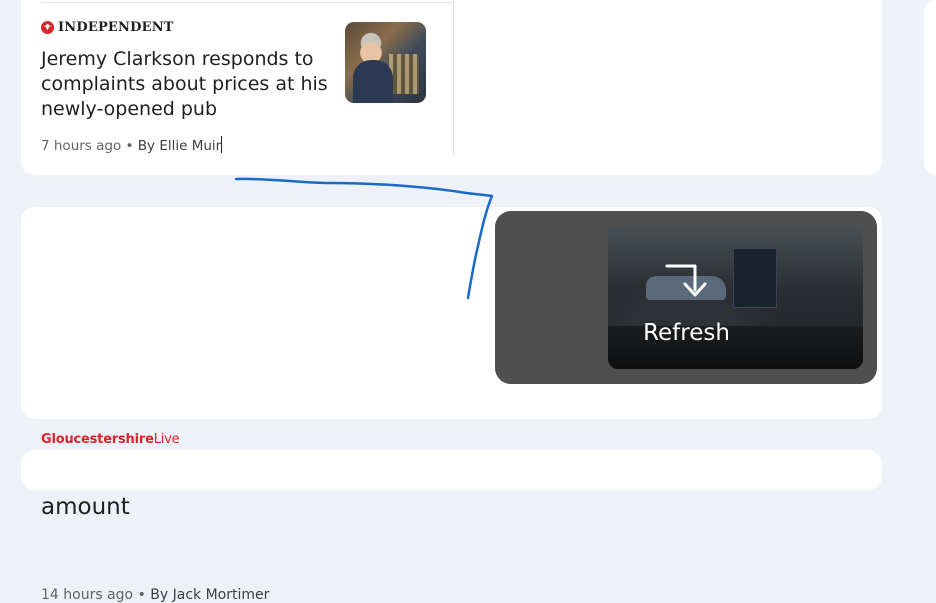 The width and height of the screenshot is (936, 603). What do you see at coordinates (930, 87) in the screenshot?
I see `next-column-card-edge` at bounding box center [930, 87].